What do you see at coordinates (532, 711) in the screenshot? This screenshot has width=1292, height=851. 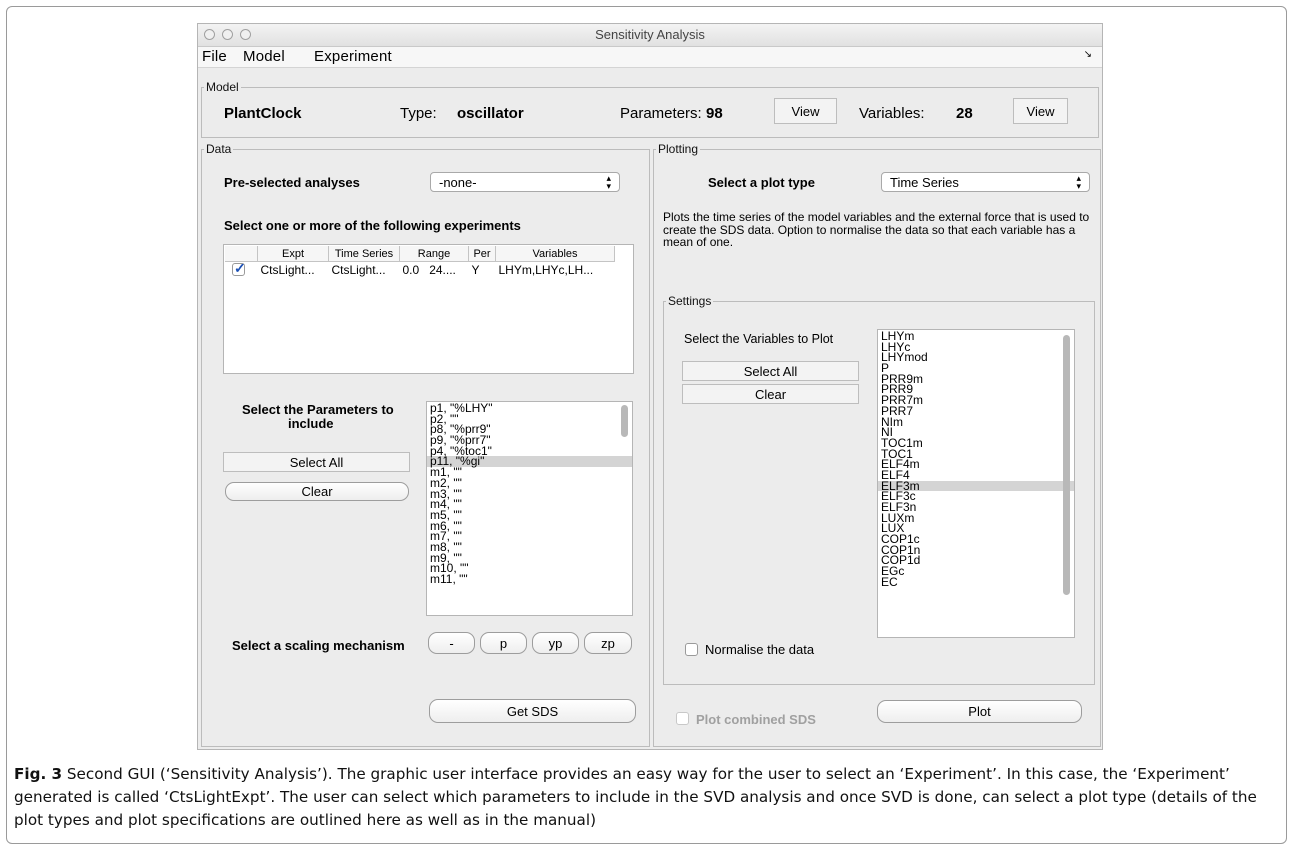 I see `get-sds-button: Get SDS` at bounding box center [532, 711].